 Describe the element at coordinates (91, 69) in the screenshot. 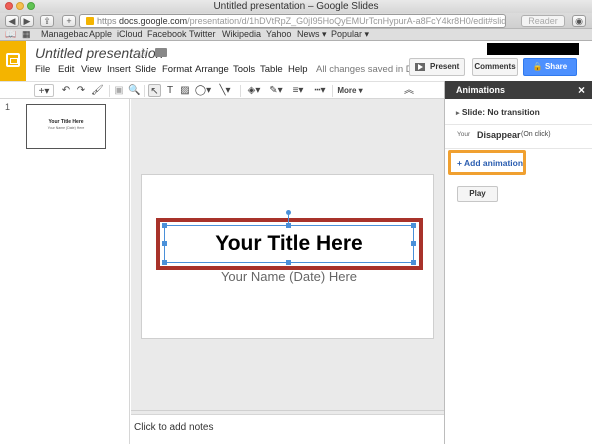

I see `menu-view: View` at that location.